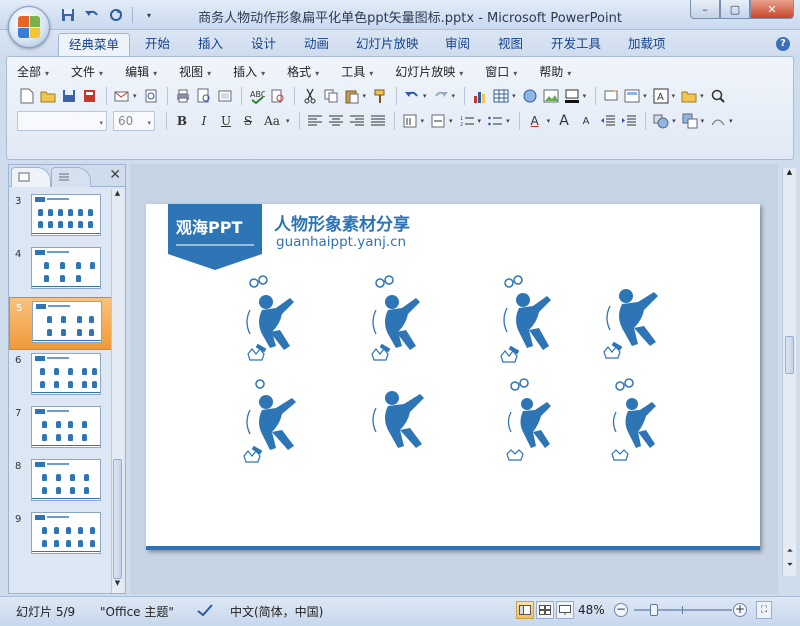 The width and height of the screenshot is (800, 626). I want to click on insert-table-icon, so click(501, 96).